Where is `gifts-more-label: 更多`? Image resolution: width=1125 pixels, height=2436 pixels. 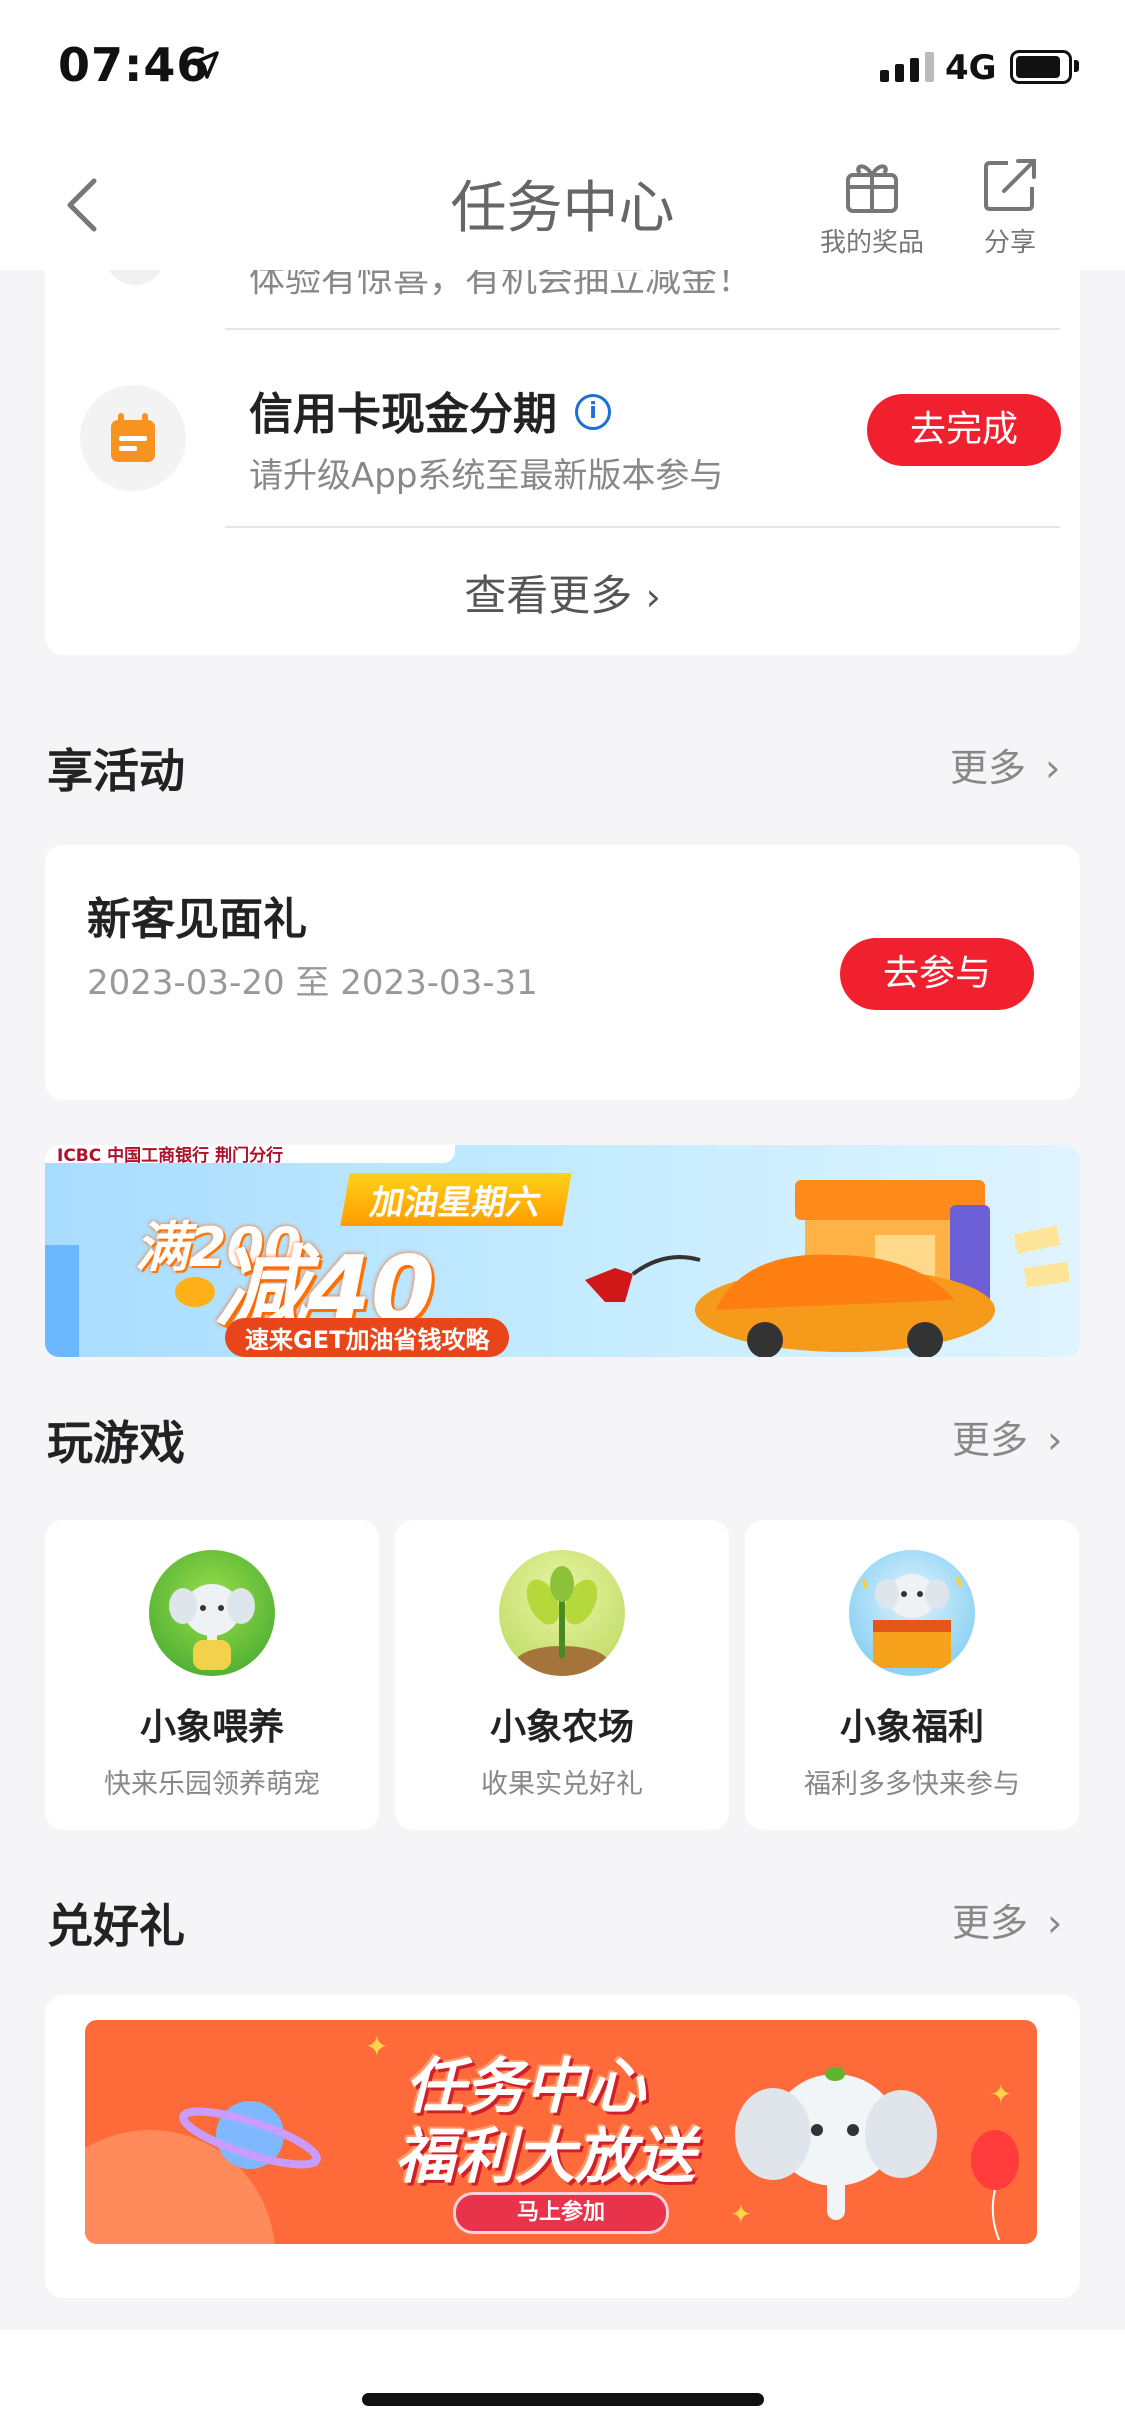 gifts-more-label: 更多 is located at coordinates (990, 1923).